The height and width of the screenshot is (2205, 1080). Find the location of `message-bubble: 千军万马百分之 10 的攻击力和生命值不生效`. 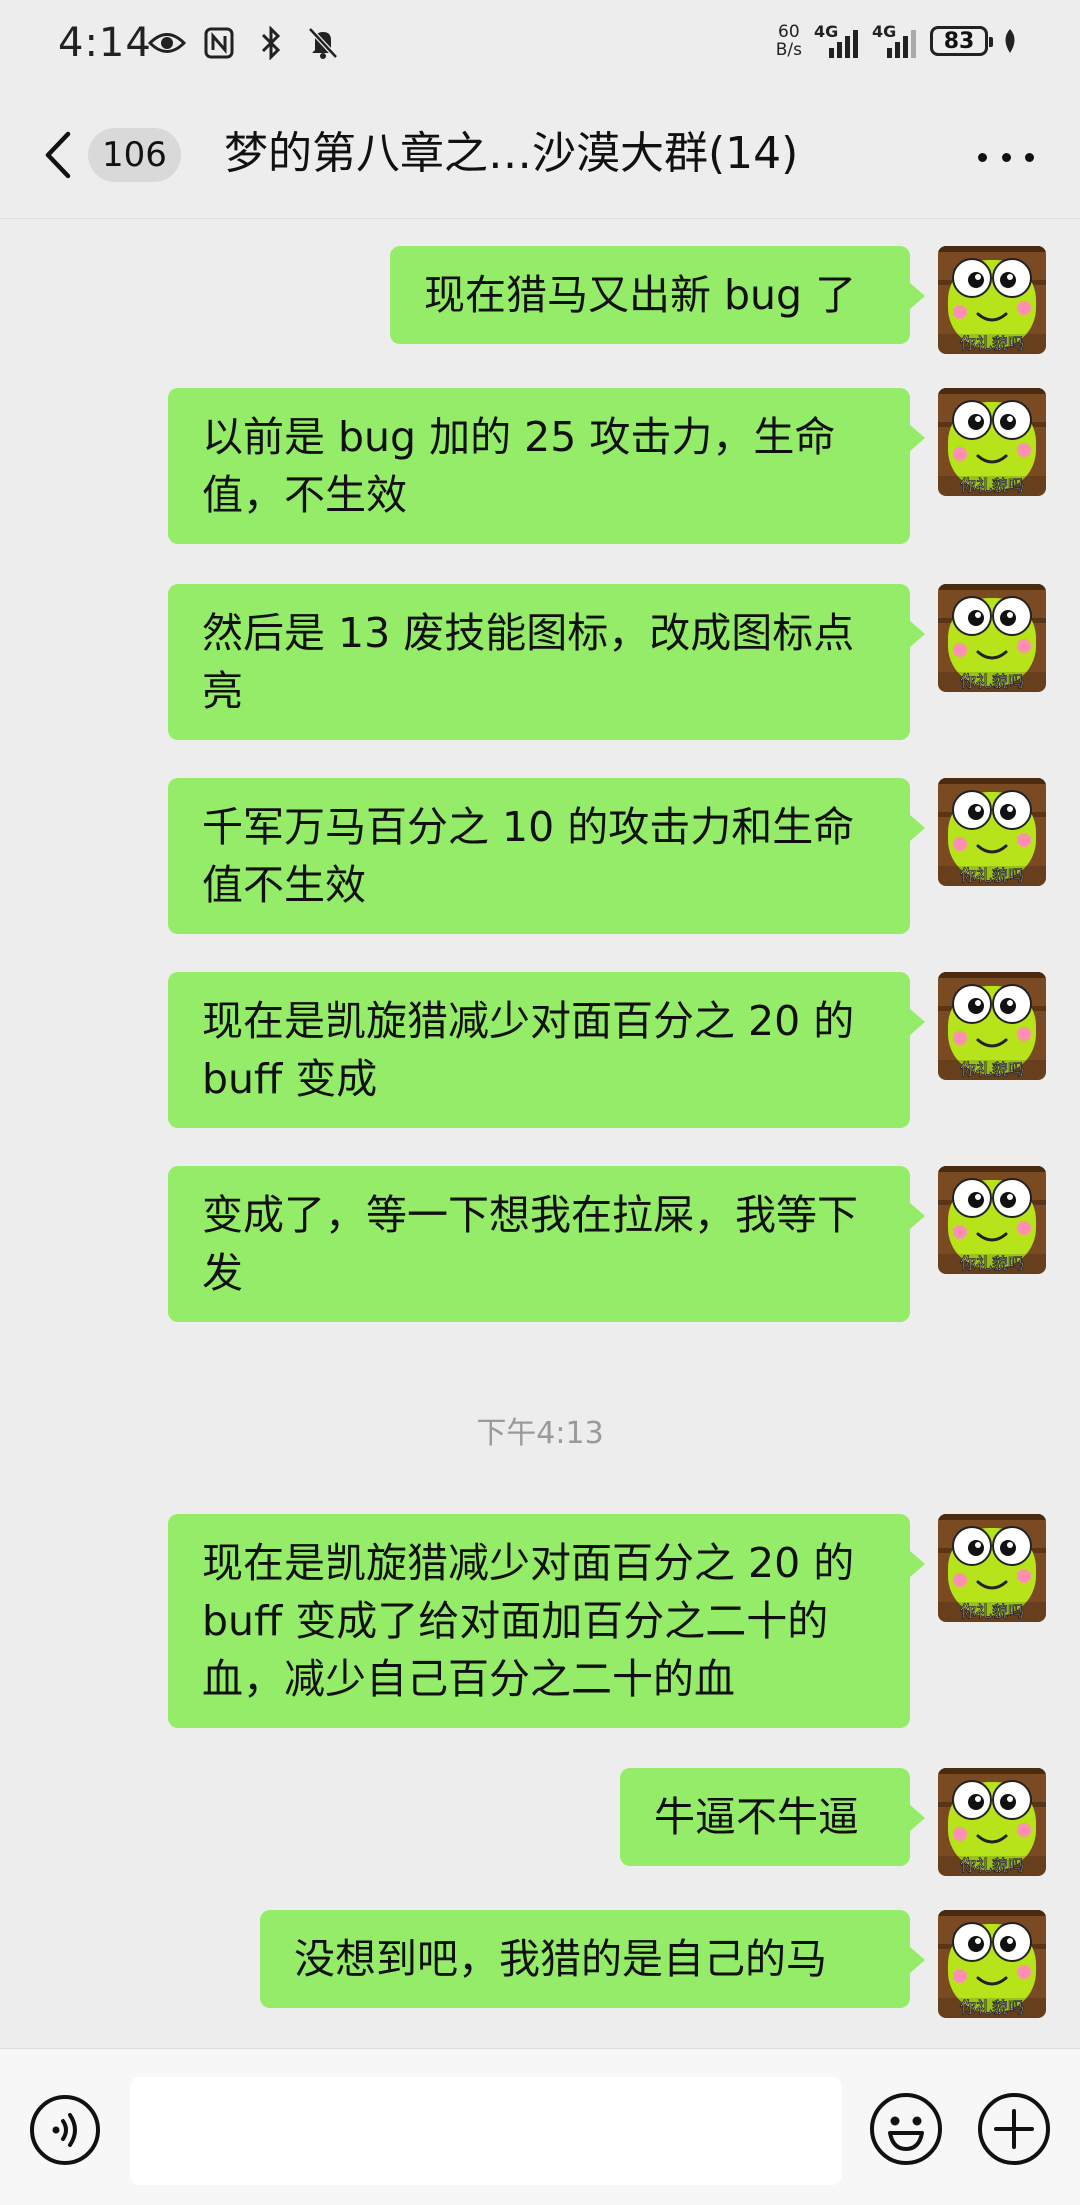

message-bubble: 千军万马百分之 10 的攻击力和生命值不生效 is located at coordinates (546, 856).